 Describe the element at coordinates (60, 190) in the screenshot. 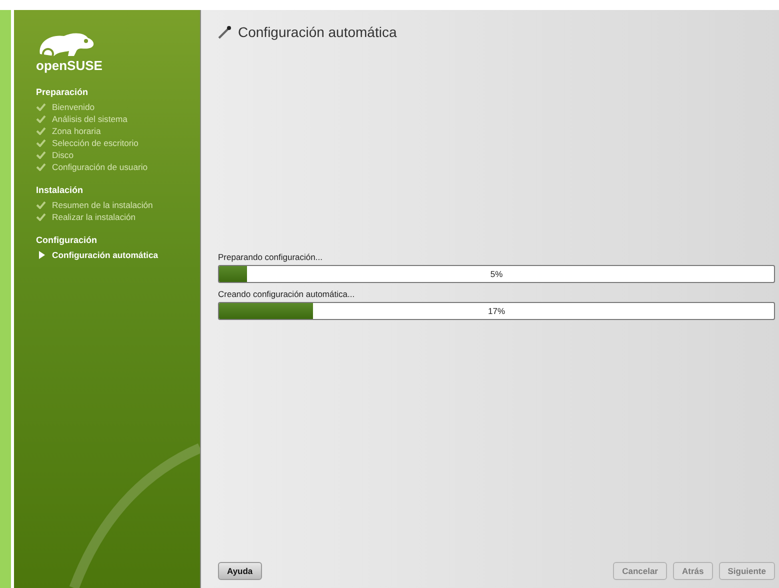

I see `section-heading: Instalación` at that location.